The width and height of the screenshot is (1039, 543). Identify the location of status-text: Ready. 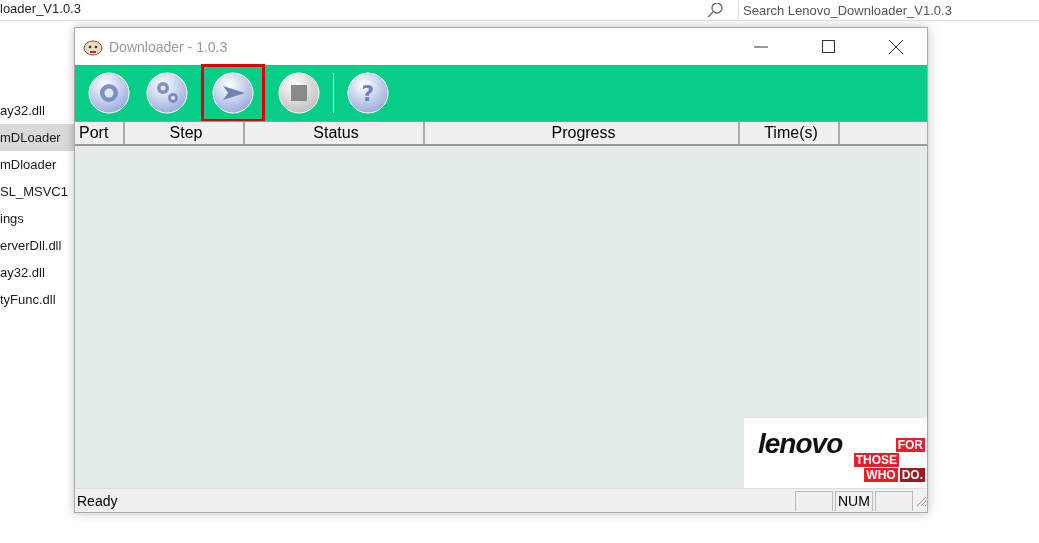
(97, 500).